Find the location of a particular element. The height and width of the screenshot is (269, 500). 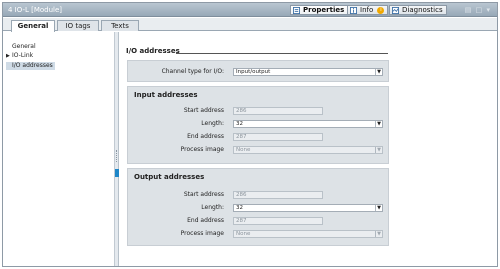

nav-item-label: General is located at coordinates (24, 46).